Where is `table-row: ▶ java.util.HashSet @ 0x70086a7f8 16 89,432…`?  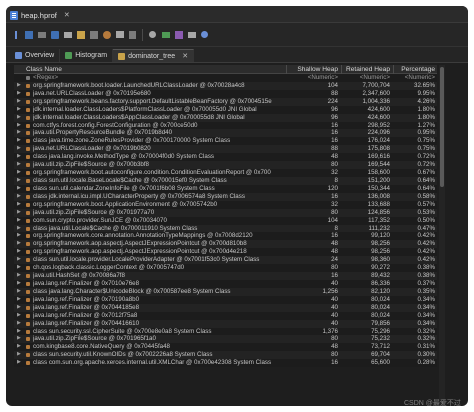
table-row: ▶ java.util.HashSet @ 0x70086a7f8 16 89,432… is located at coordinates (225, 276).